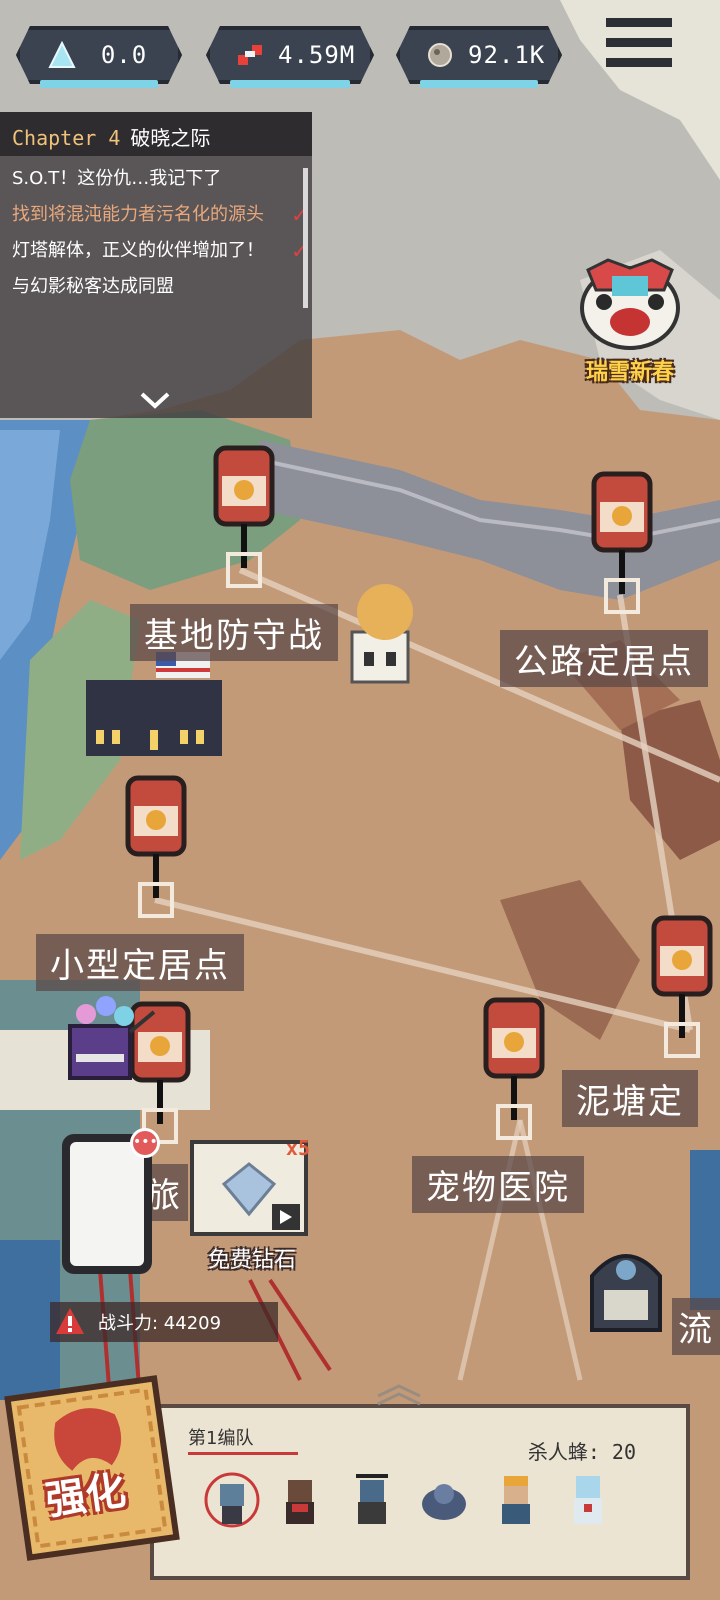 This screenshot has height=1600, width=720. What do you see at coordinates (290, 84) in the screenshot?
I see `gene-underline` at bounding box center [290, 84].